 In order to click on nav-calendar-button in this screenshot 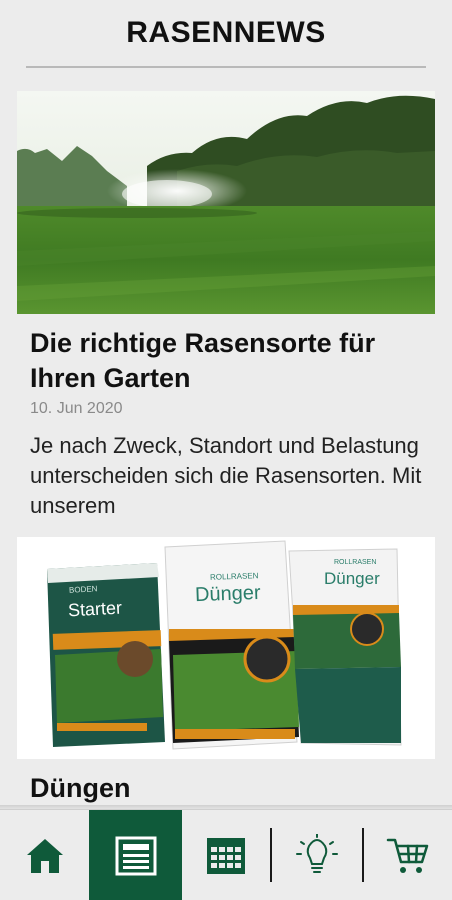, I will do `click(226, 855)`.